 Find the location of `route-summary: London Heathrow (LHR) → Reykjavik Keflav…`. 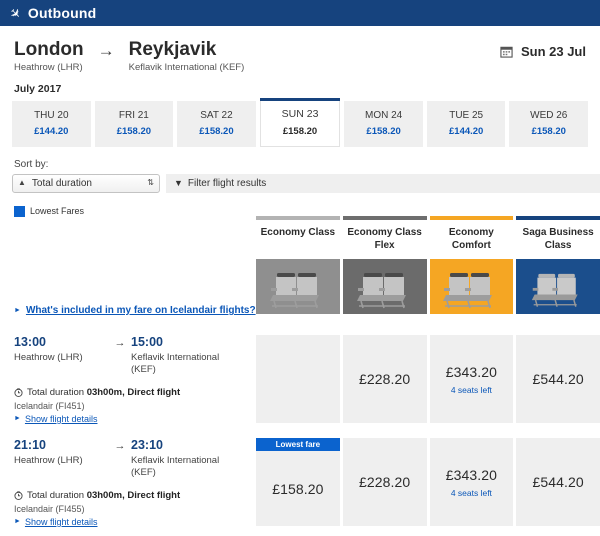

route-summary: London Heathrow (LHR) → Reykjavik Keflav… is located at coordinates (300, 49).